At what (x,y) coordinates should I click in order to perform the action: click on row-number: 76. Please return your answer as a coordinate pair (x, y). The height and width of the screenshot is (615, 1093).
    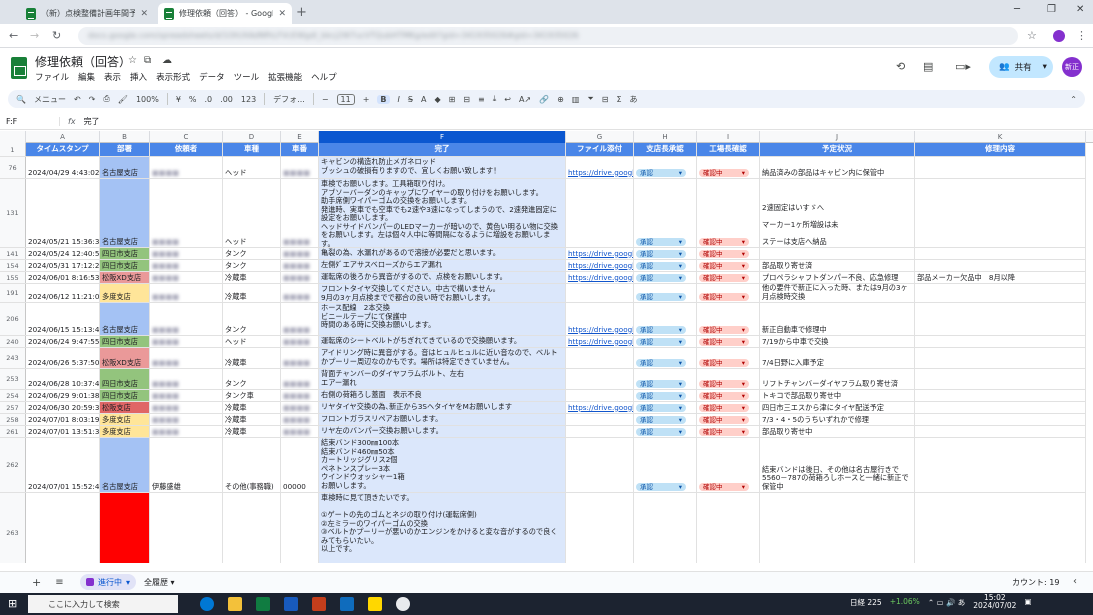
    Looking at the image, I should click on (13, 167).